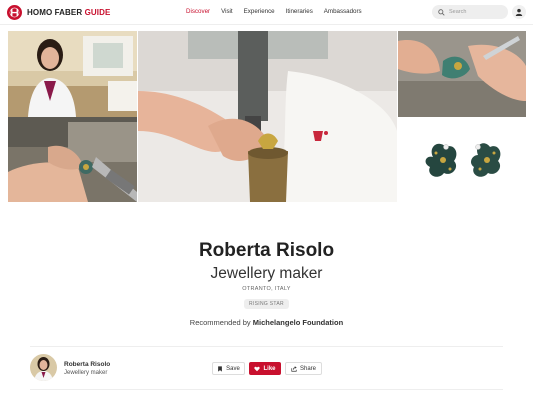  What do you see at coordinates (55, 12) in the screenshot?
I see `brand-name-main: HOMO FABER` at bounding box center [55, 12].